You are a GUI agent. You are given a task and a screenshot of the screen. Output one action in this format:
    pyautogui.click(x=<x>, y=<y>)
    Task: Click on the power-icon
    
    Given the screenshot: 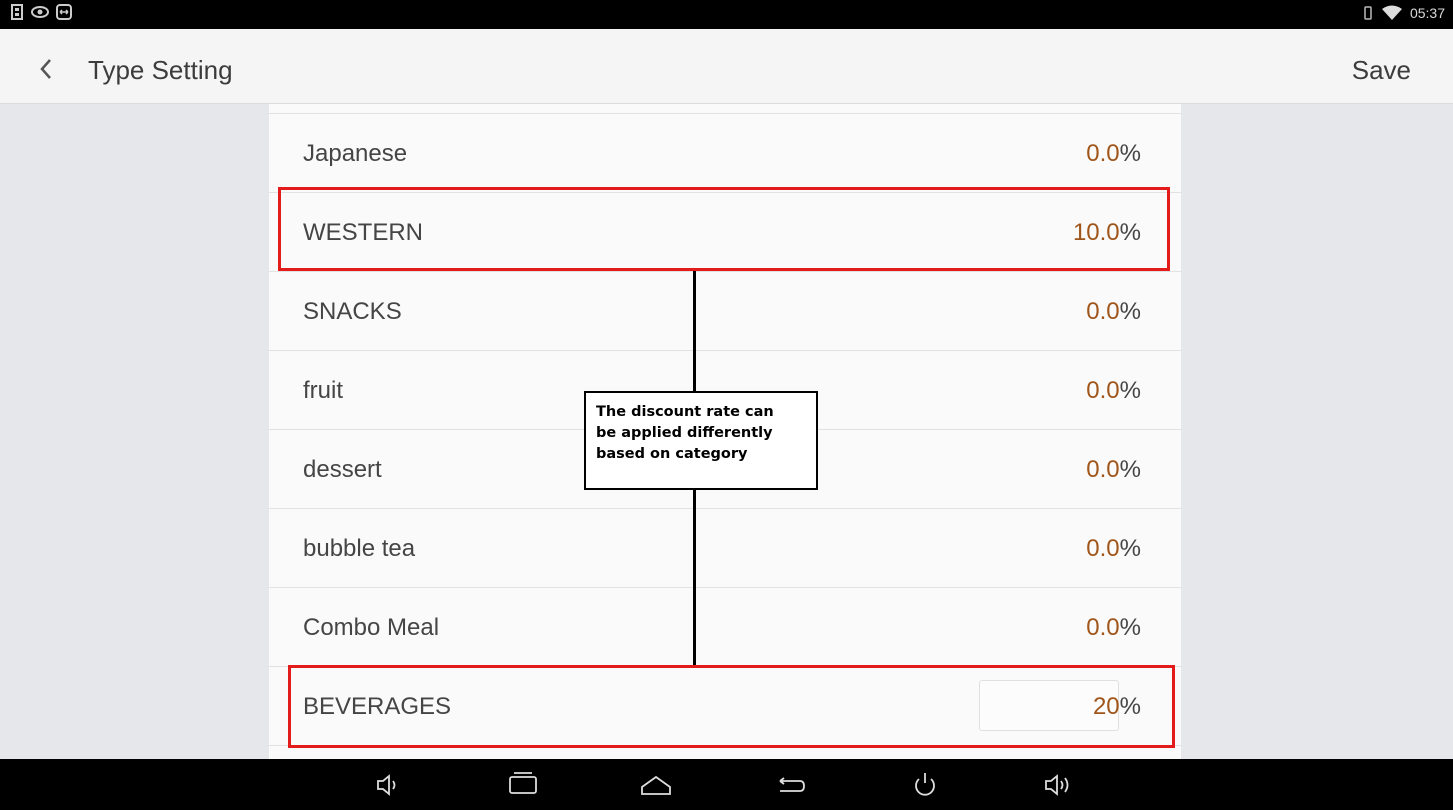 What is the action you would take?
    pyautogui.click(x=925, y=784)
    